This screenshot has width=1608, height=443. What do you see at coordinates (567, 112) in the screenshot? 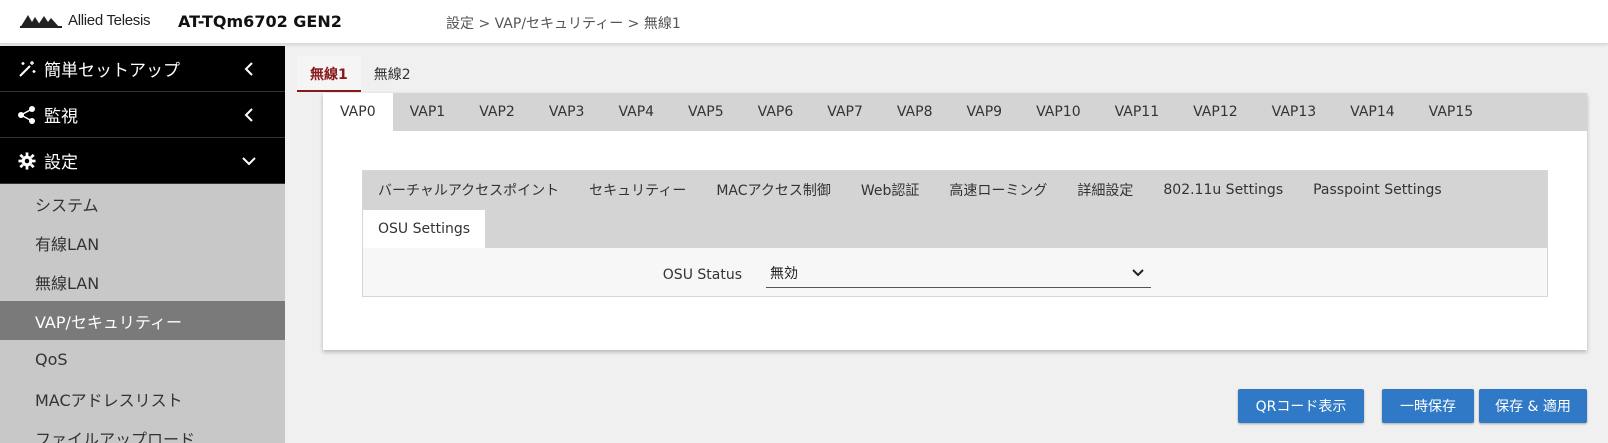
I see `tab-vap3: VAP3` at bounding box center [567, 112].